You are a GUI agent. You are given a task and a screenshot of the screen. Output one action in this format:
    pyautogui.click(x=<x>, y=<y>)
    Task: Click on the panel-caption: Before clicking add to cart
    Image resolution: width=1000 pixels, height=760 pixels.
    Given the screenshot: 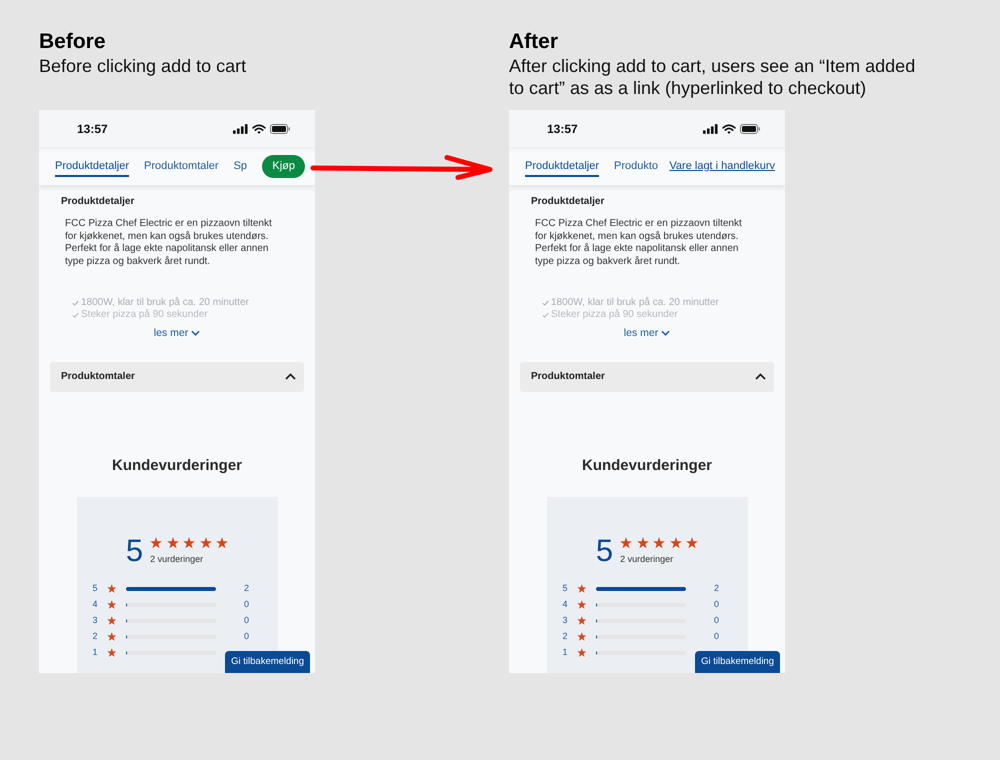 What is the action you would take?
    pyautogui.click(x=143, y=66)
    